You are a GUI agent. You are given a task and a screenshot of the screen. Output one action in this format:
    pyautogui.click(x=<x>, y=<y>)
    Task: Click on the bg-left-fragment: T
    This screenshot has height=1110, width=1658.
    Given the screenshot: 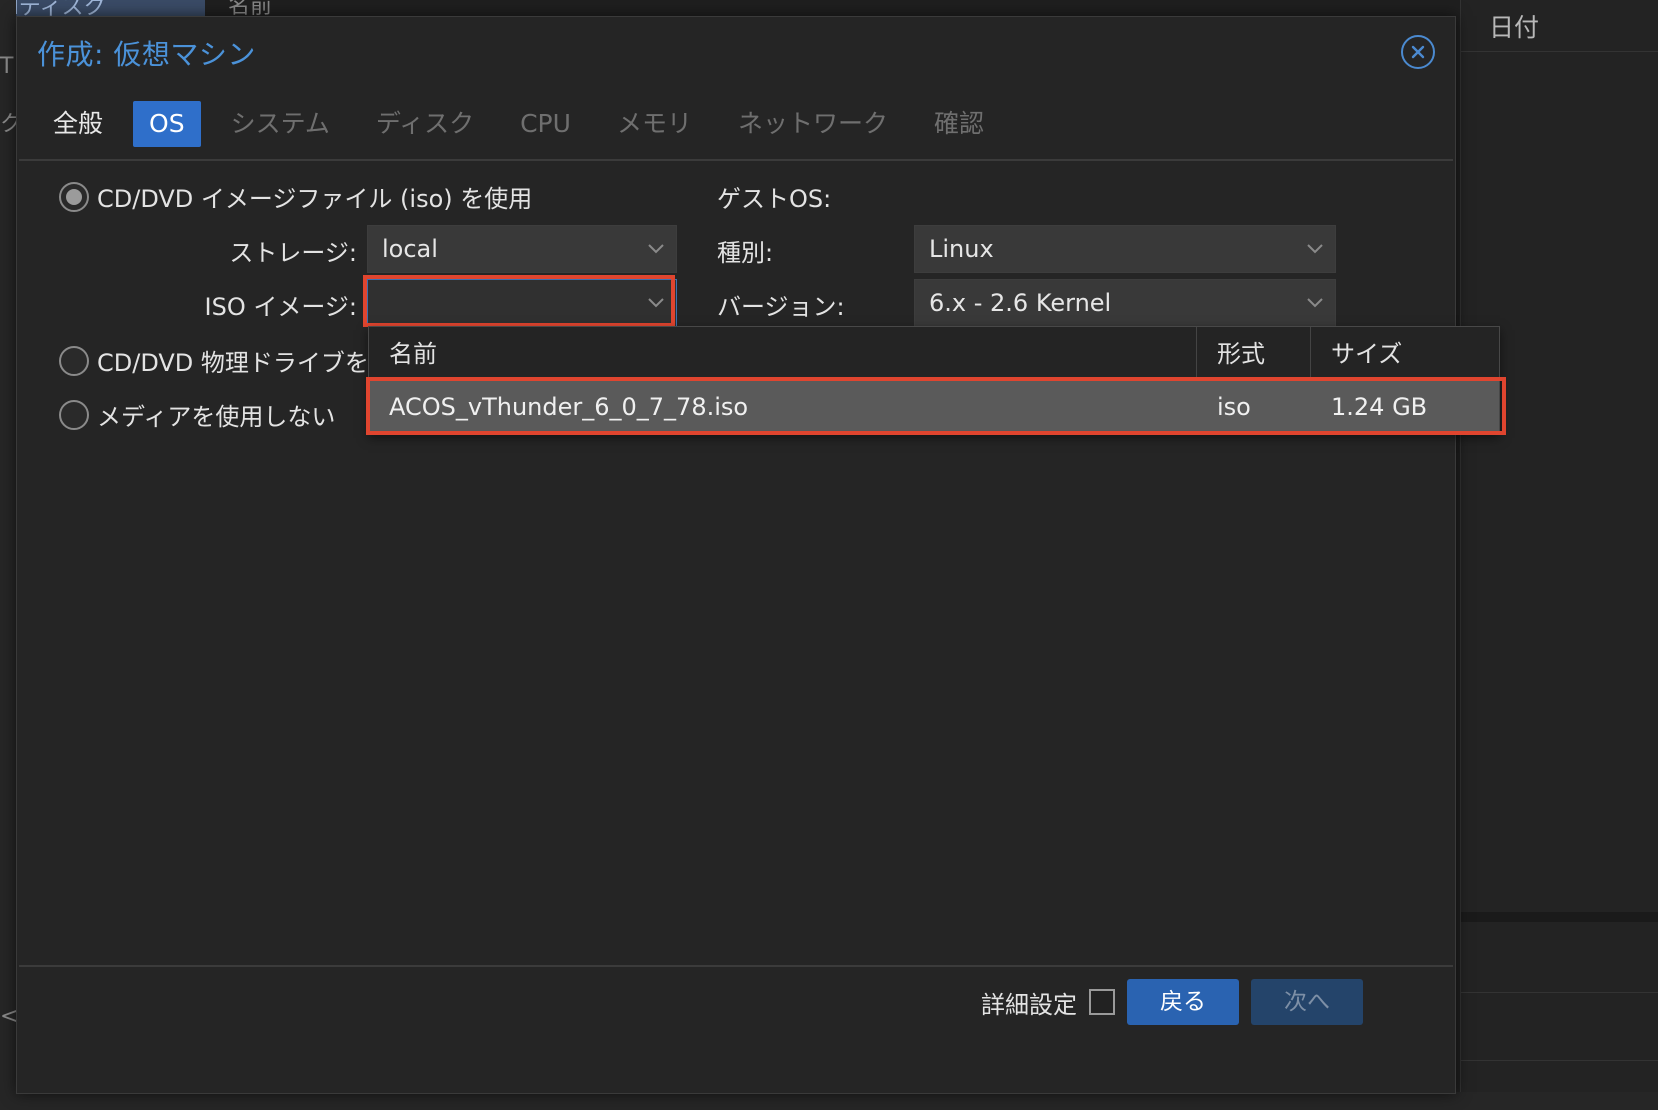 What is the action you would take?
    pyautogui.click(x=7, y=66)
    